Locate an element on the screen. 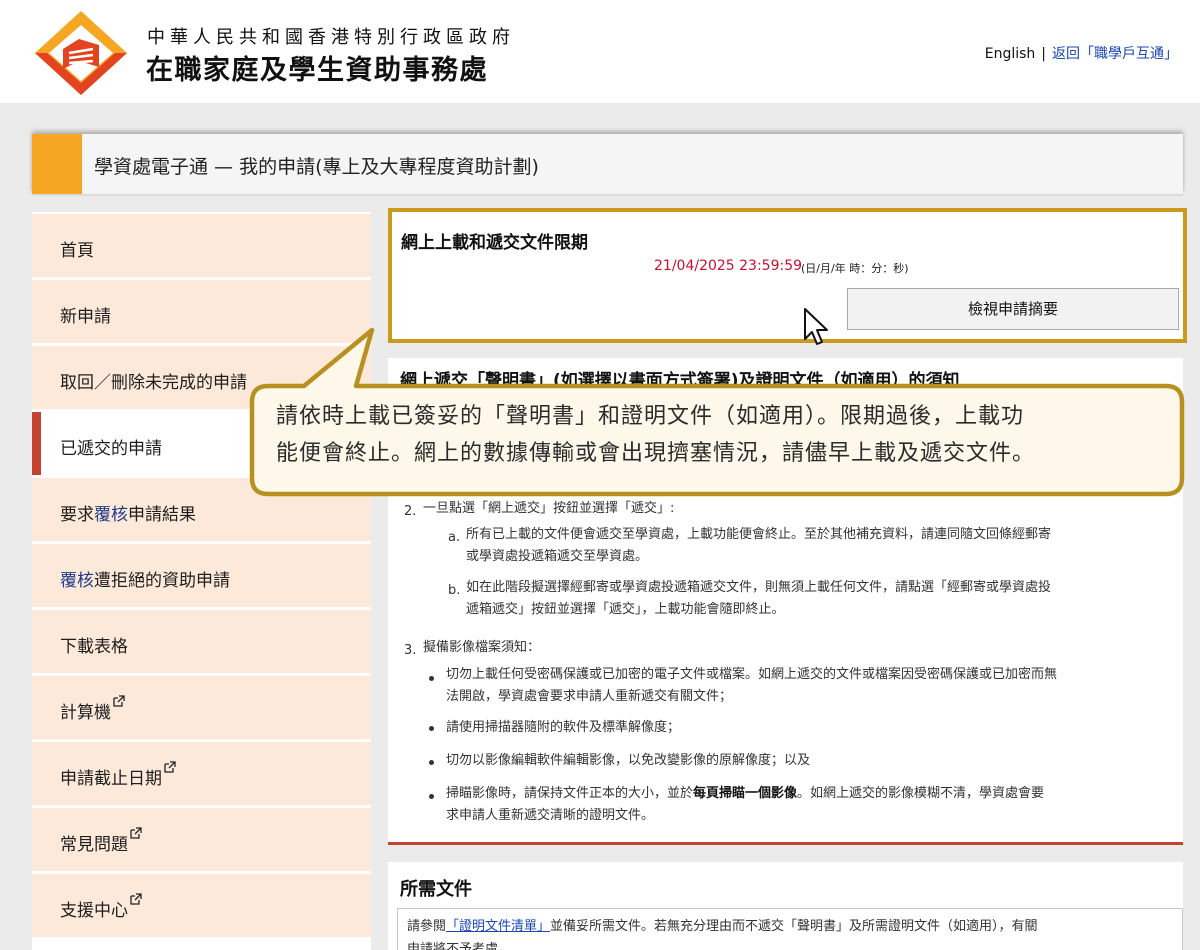  title-accent-bar is located at coordinates (57, 164).